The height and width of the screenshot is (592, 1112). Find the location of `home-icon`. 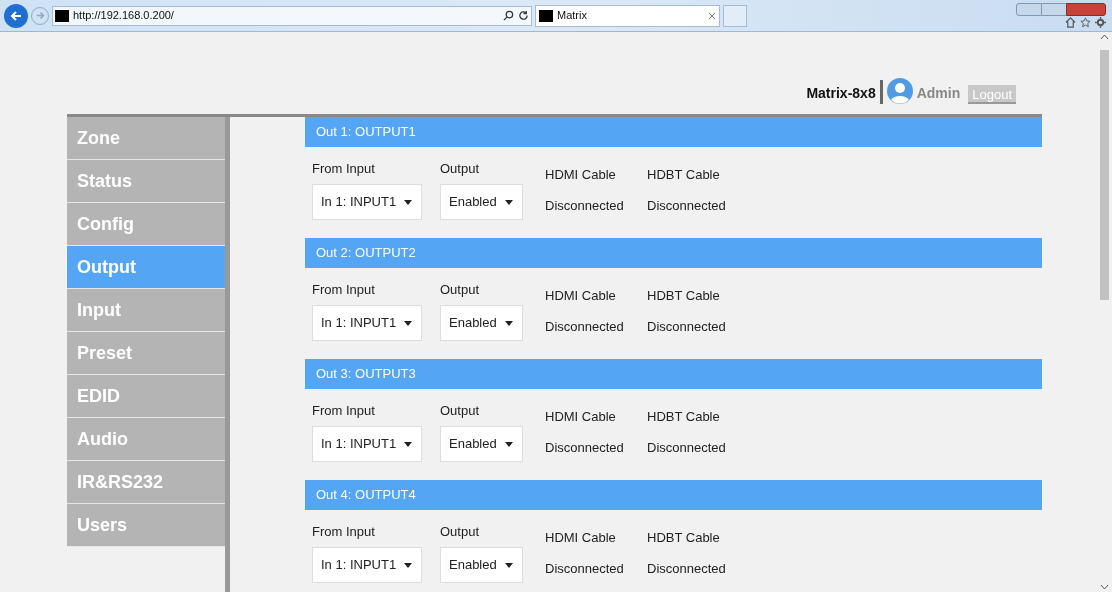

home-icon is located at coordinates (1070, 22).